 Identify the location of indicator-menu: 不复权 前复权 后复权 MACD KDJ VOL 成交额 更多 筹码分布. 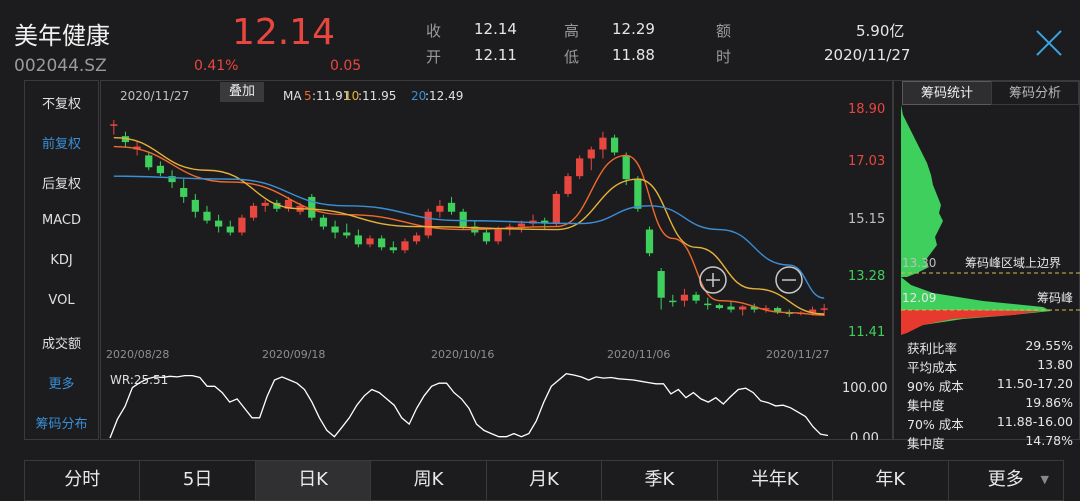
(61, 260).